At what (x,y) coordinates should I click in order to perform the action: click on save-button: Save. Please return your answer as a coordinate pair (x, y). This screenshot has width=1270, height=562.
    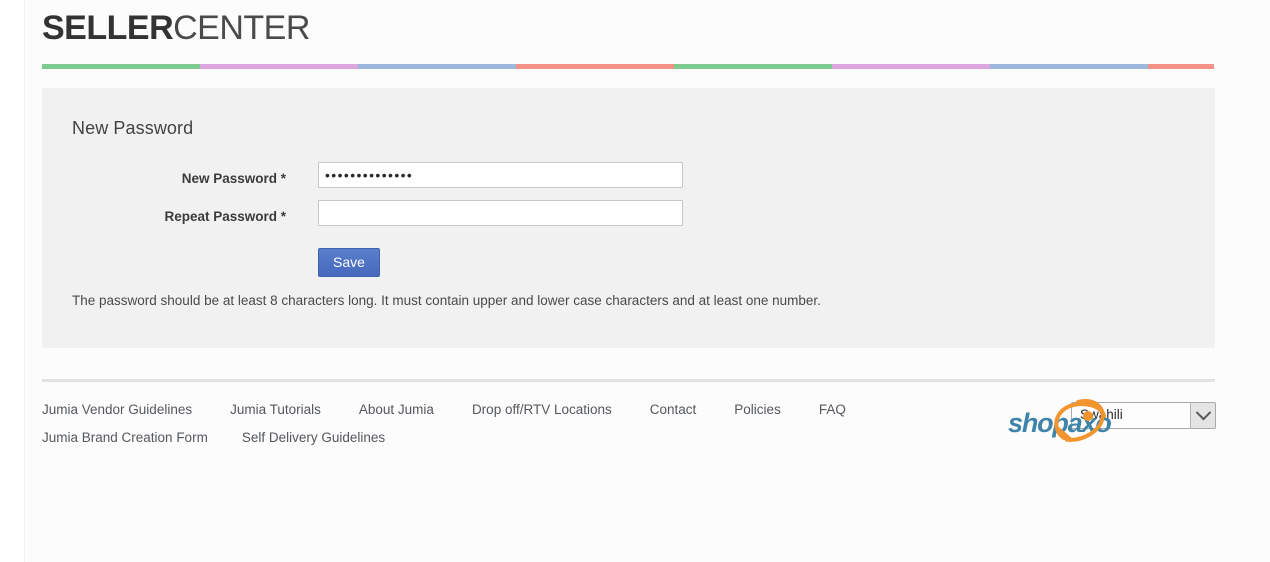
    Looking at the image, I should click on (349, 262).